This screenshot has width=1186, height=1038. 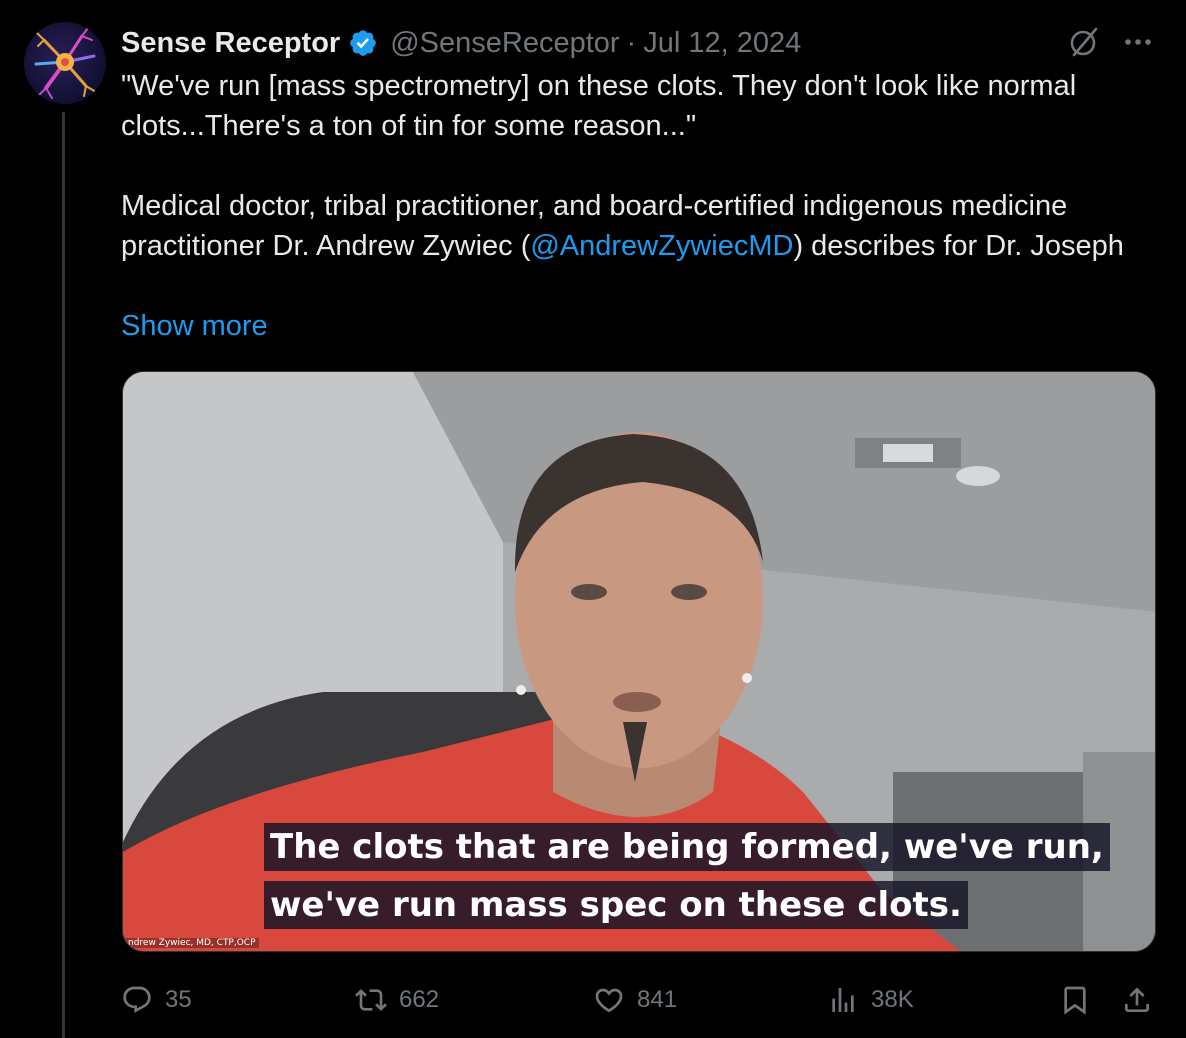 I want to click on avatar, so click(x=65, y=63).